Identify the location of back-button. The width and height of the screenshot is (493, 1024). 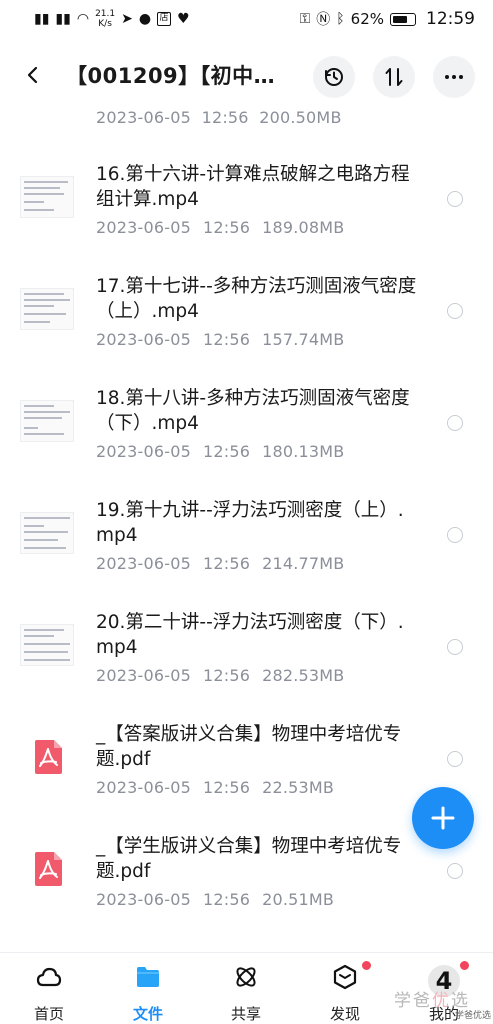
(33, 75).